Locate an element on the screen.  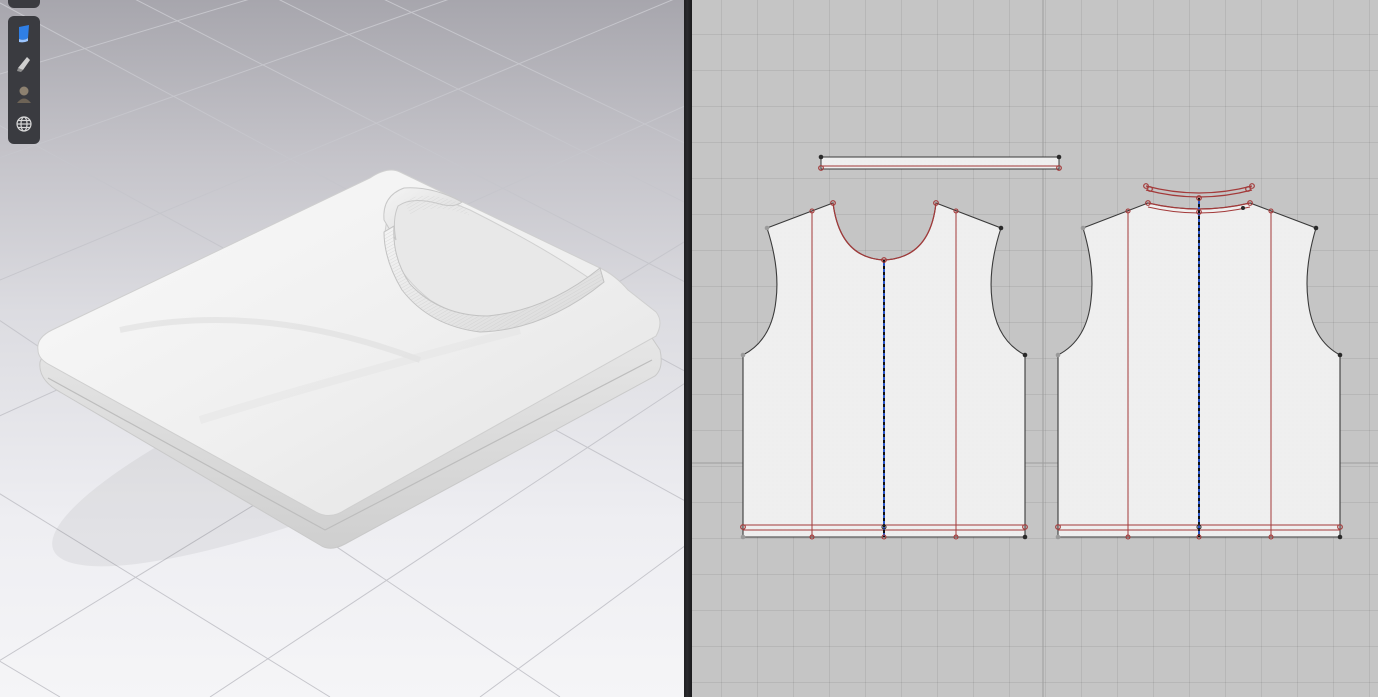
front-body-panel is located at coordinates (884, 370).